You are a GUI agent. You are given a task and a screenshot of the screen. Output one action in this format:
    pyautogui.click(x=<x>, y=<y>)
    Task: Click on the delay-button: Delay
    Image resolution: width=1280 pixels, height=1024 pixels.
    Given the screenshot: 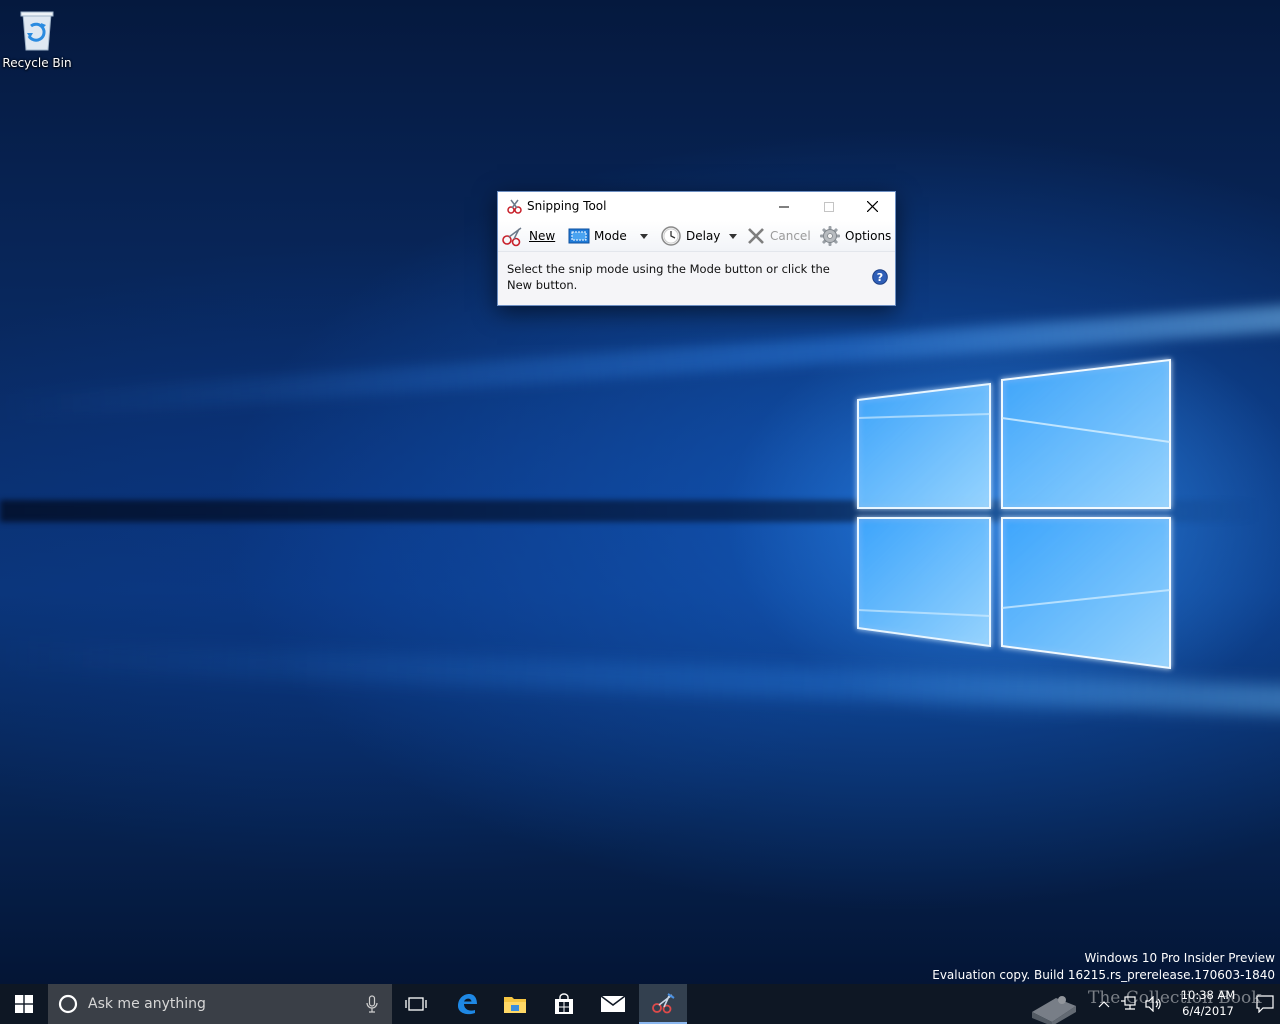 What is the action you would take?
    pyautogui.click(x=690, y=236)
    